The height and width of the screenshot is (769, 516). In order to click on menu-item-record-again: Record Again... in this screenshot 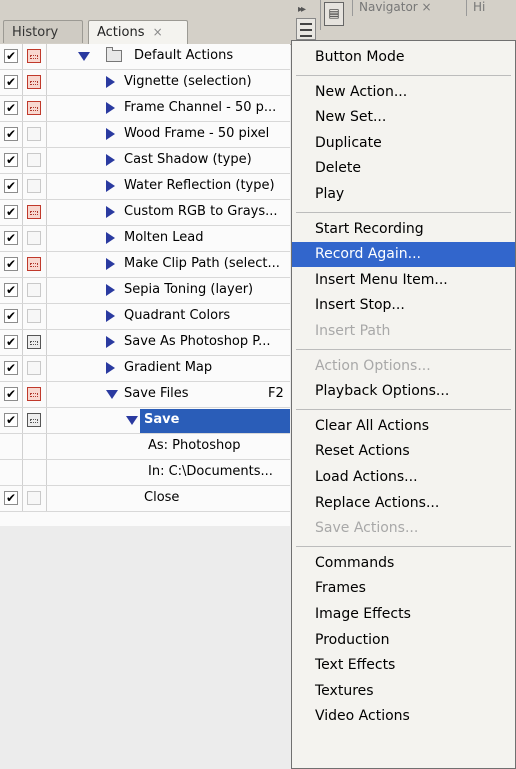, I will do `click(403, 255)`.